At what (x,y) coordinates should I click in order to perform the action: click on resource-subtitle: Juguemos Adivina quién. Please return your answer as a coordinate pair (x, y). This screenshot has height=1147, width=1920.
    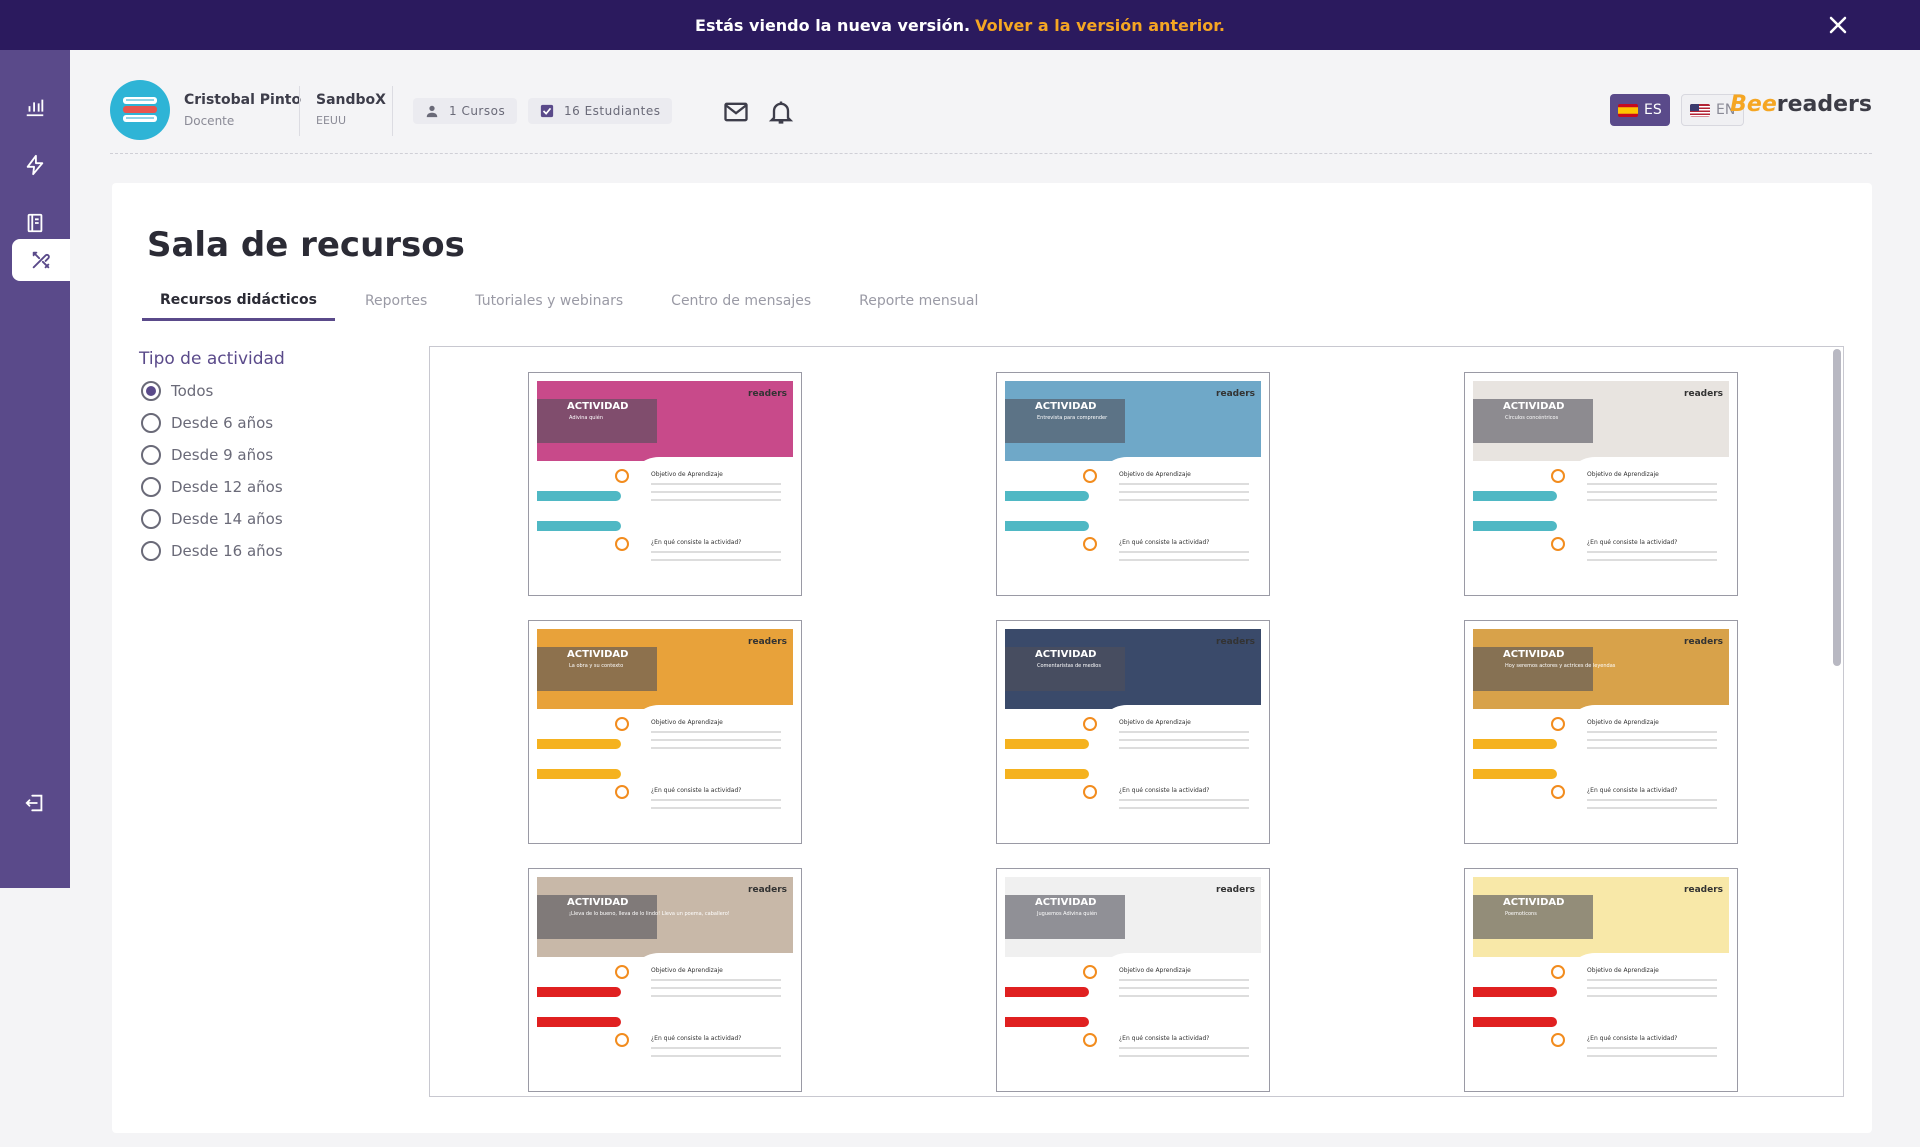
    Looking at the image, I should click on (1067, 914).